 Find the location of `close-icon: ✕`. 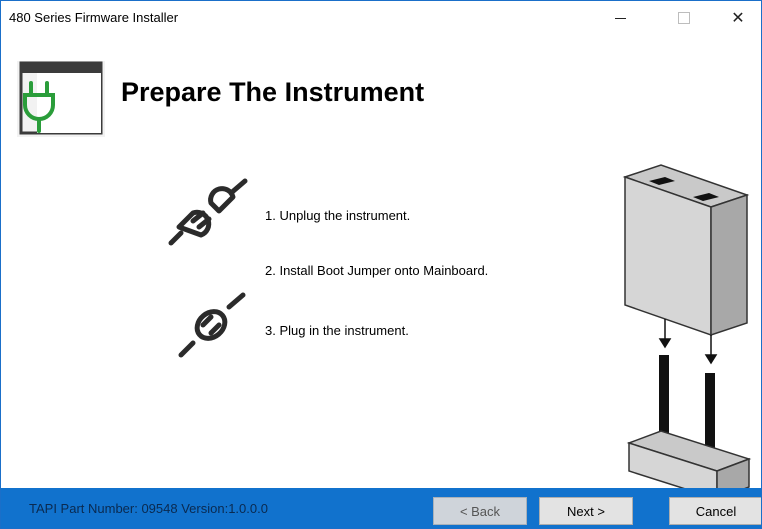

close-icon: ✕ is located at coordinates (738, 18).